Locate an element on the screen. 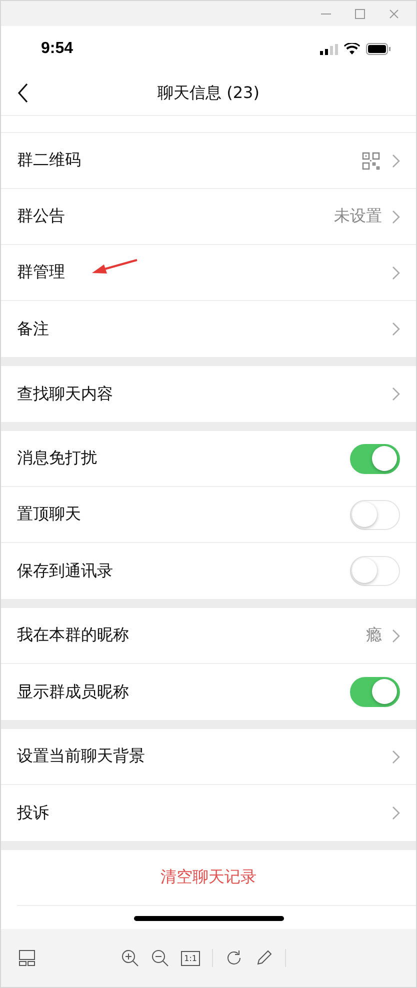  settings-row: 设置当前聊天背景 is located at coordinates (208, 757).